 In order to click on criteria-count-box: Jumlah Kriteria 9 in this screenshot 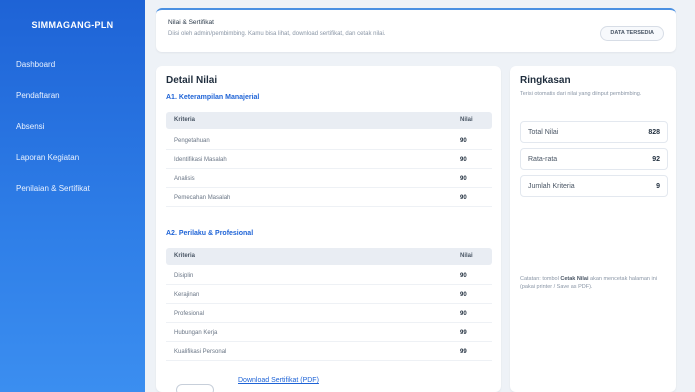, I will do `click(594, 186)`.